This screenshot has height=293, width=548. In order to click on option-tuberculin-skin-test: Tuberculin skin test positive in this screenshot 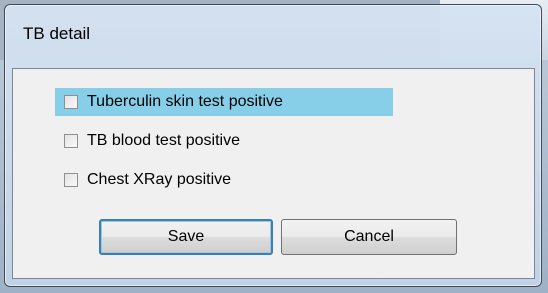, I will do `click(224, 102)`.